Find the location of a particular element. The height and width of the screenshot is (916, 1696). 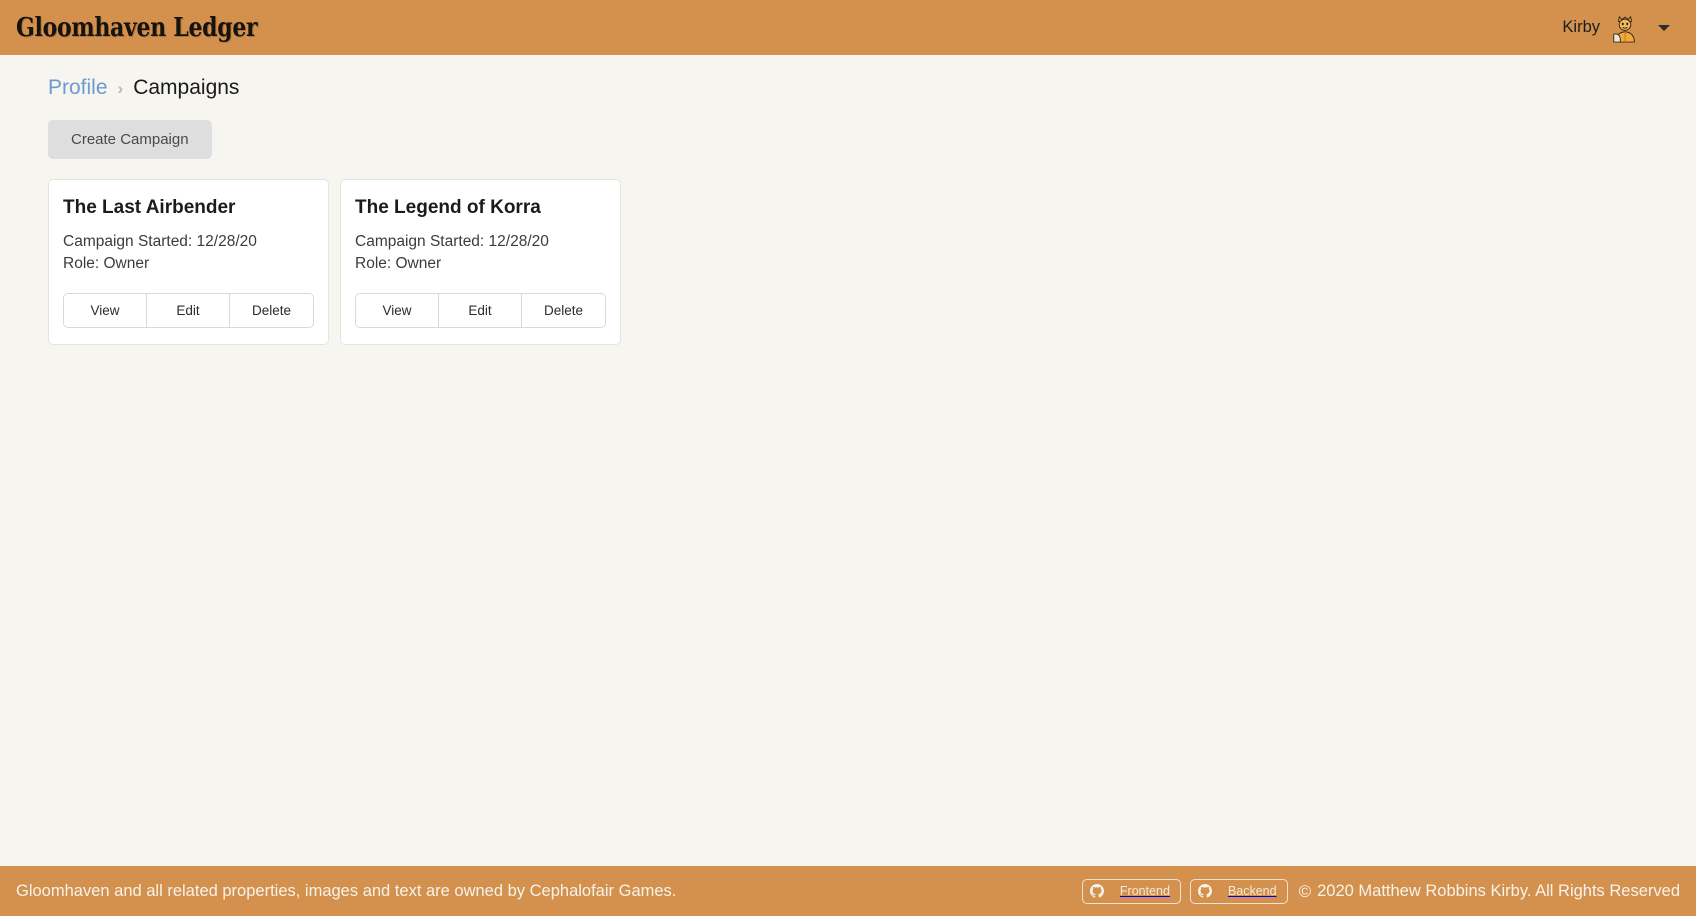

campaign-title: The Legend of Korra is located at coordinates (448, 207).